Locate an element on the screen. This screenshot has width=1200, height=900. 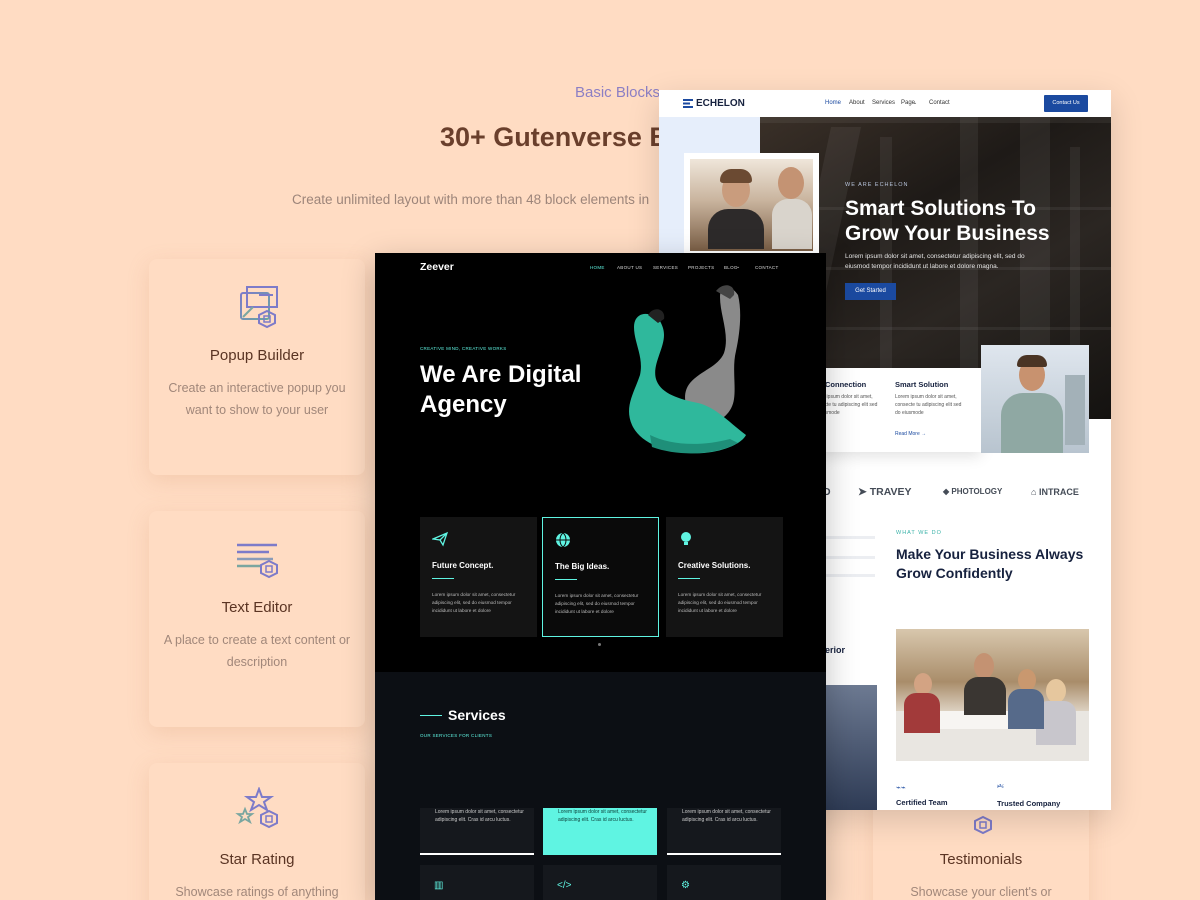
section-eyebrow: WHAT WE DO is located at coordinates (919, 533).